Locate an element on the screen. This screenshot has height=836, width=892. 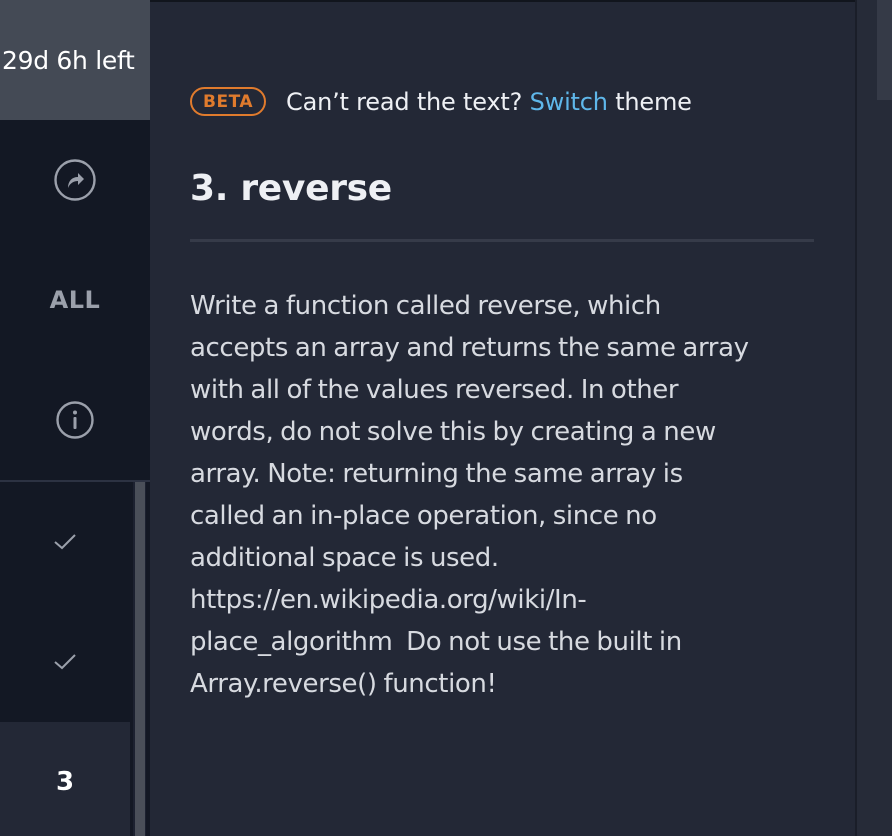
time-remaining-label: 29d 6h left is located at coordinates (68, 60).